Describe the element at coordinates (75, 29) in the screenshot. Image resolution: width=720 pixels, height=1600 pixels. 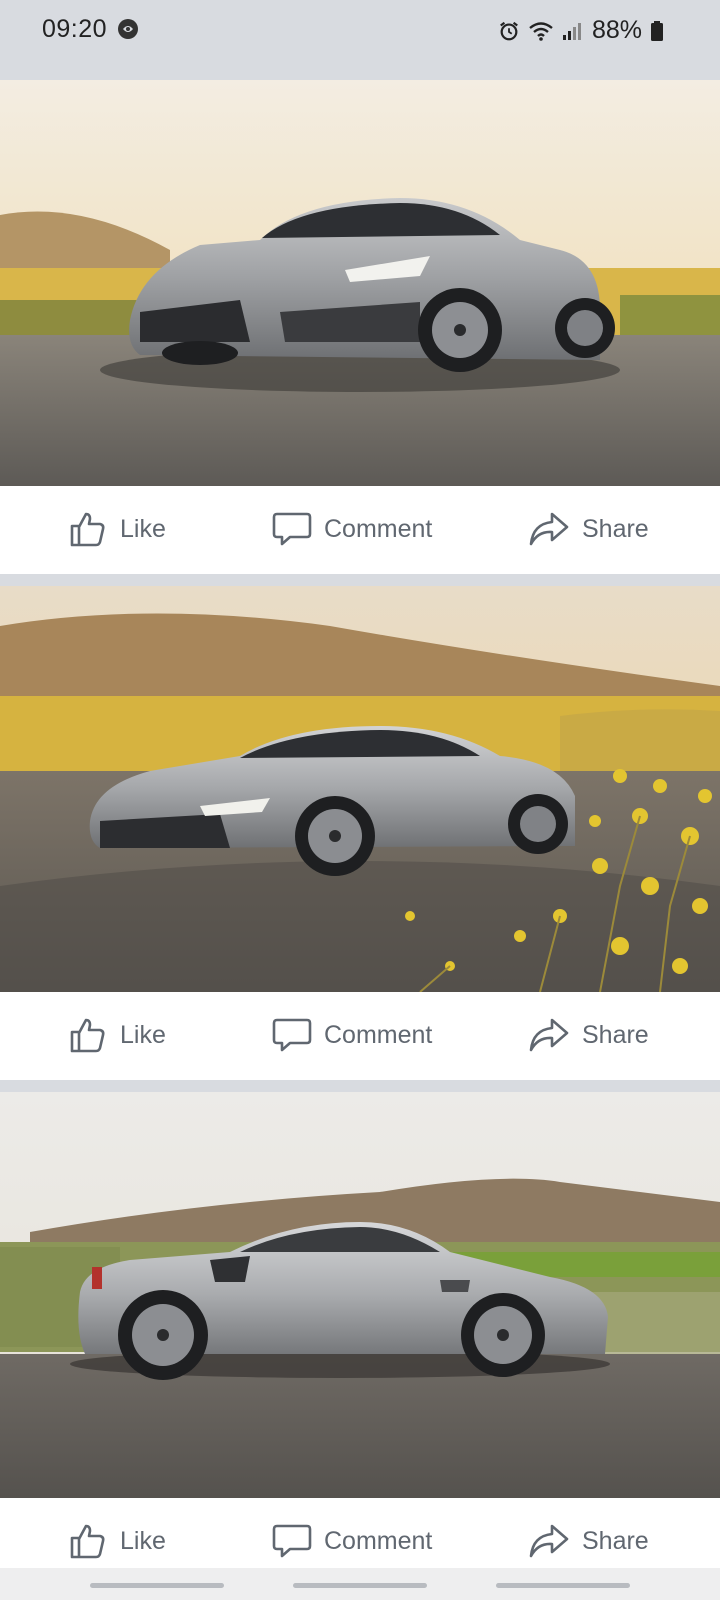
I see `status-time: 09:20` at that location.